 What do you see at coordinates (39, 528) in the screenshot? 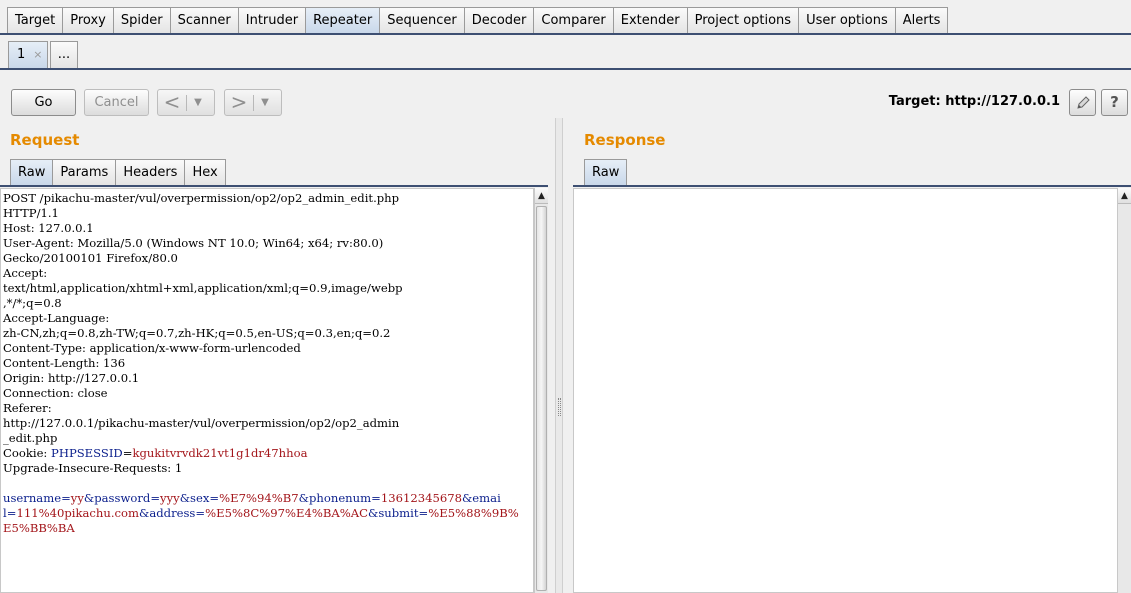
I see `request-line: E5%BB%BA` at bounding box center [39, 528].